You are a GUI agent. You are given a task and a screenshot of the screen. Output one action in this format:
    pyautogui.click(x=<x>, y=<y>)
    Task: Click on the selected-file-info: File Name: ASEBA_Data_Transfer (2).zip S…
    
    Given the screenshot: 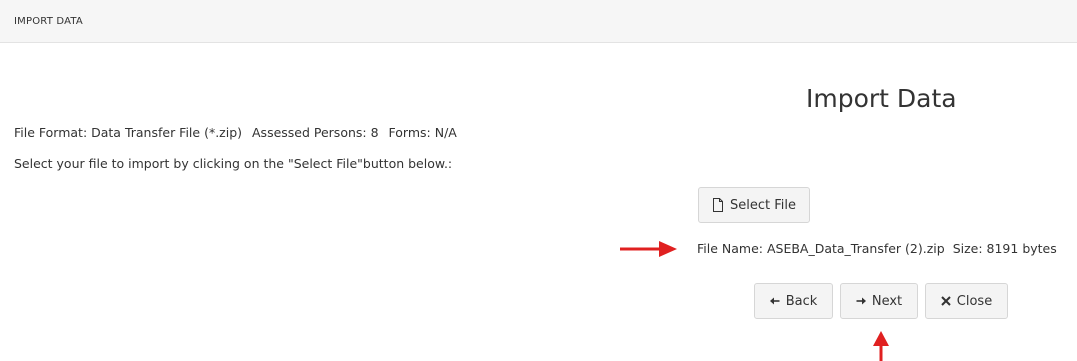 What is the action you would take?
    pyautogui.click(x=879, y=248)
    